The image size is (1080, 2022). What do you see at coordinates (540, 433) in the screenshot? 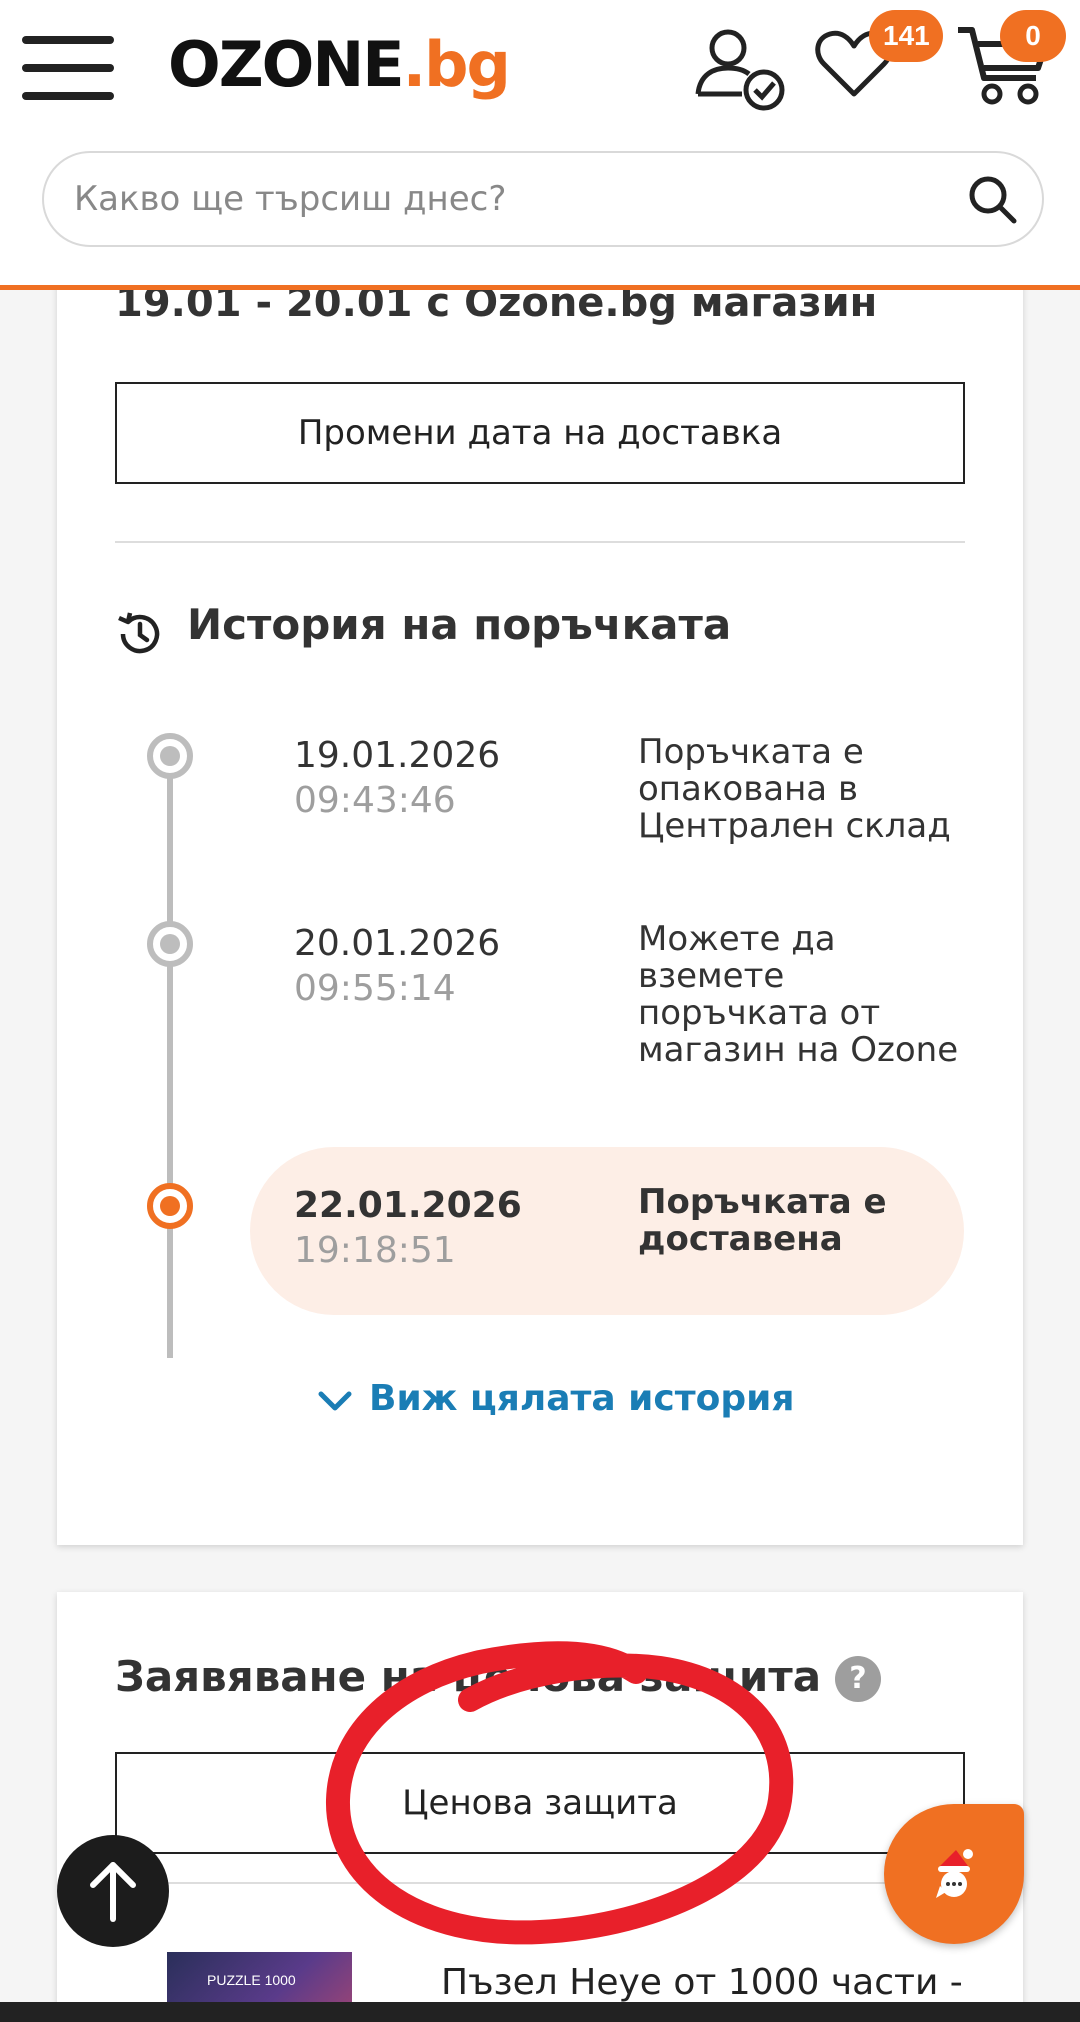
I see `change-delivery-date-button: Промени дата на доставка` at bounding box center [540, 433].